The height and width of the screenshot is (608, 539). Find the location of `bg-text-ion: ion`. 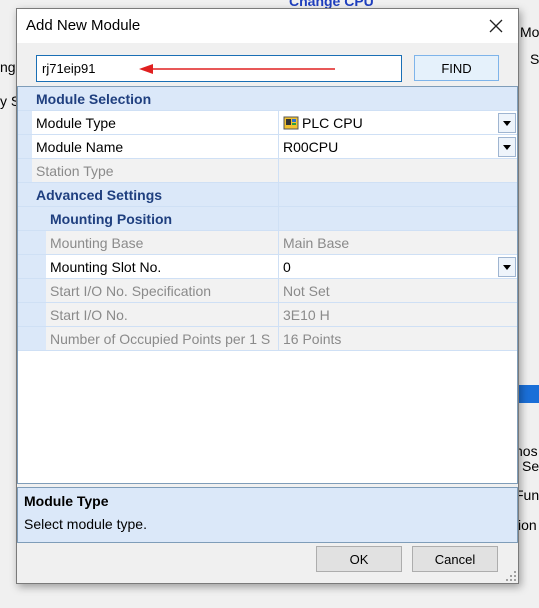

bg-text-ion: ion is located at coordinates (527, 525).